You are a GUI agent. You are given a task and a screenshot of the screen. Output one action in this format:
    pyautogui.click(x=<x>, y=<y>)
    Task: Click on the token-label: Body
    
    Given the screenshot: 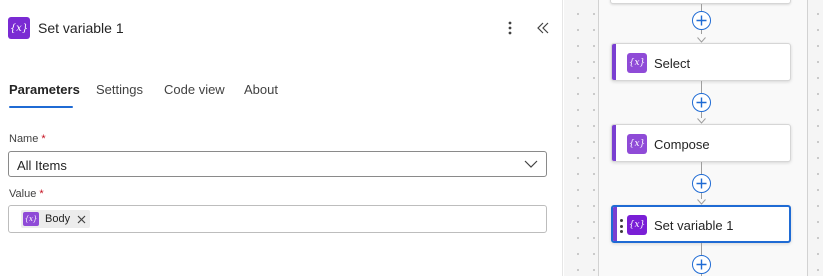 What is the action you would take?
    pyautogui.click(x=58, y=219)
    